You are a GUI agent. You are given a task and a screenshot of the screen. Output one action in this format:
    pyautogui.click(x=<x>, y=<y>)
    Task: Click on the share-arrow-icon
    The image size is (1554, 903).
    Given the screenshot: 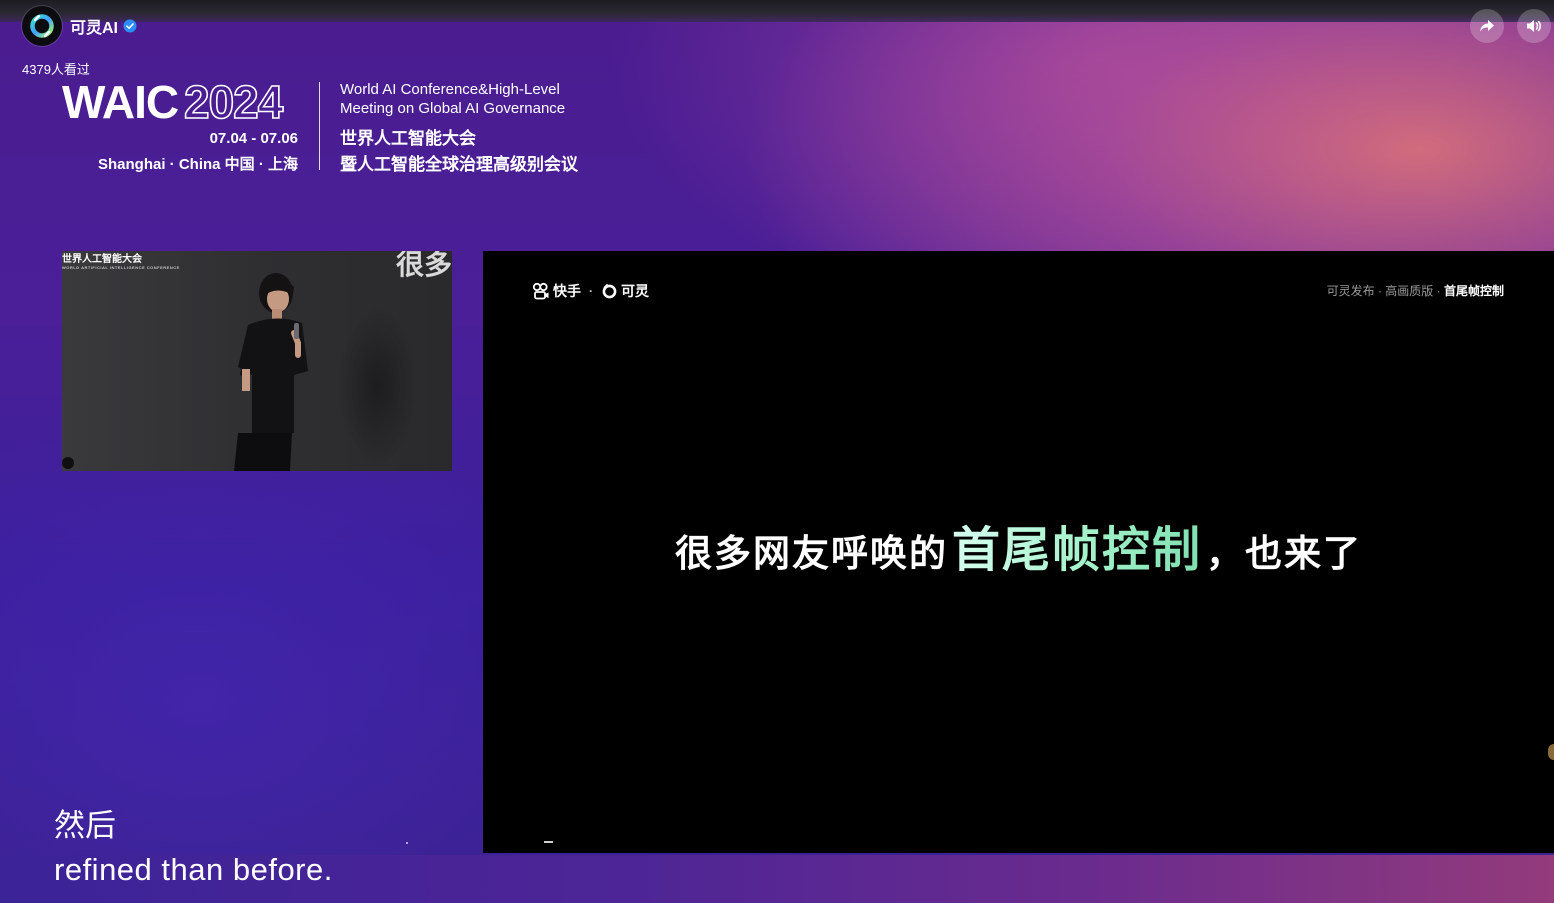 What is the action you would take?
    pyautogui.click(x=1487, y=26)
    